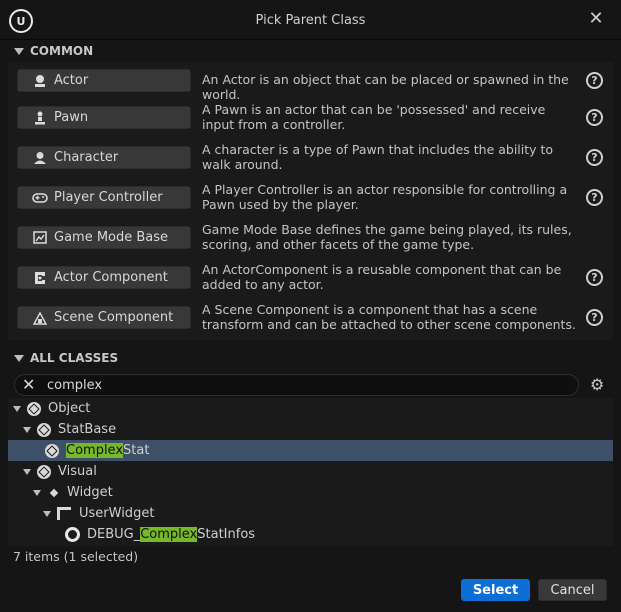 The image size is (621, 612). I want to click on tree-row-label-prefix: DEBUG_, so click(114, 534).